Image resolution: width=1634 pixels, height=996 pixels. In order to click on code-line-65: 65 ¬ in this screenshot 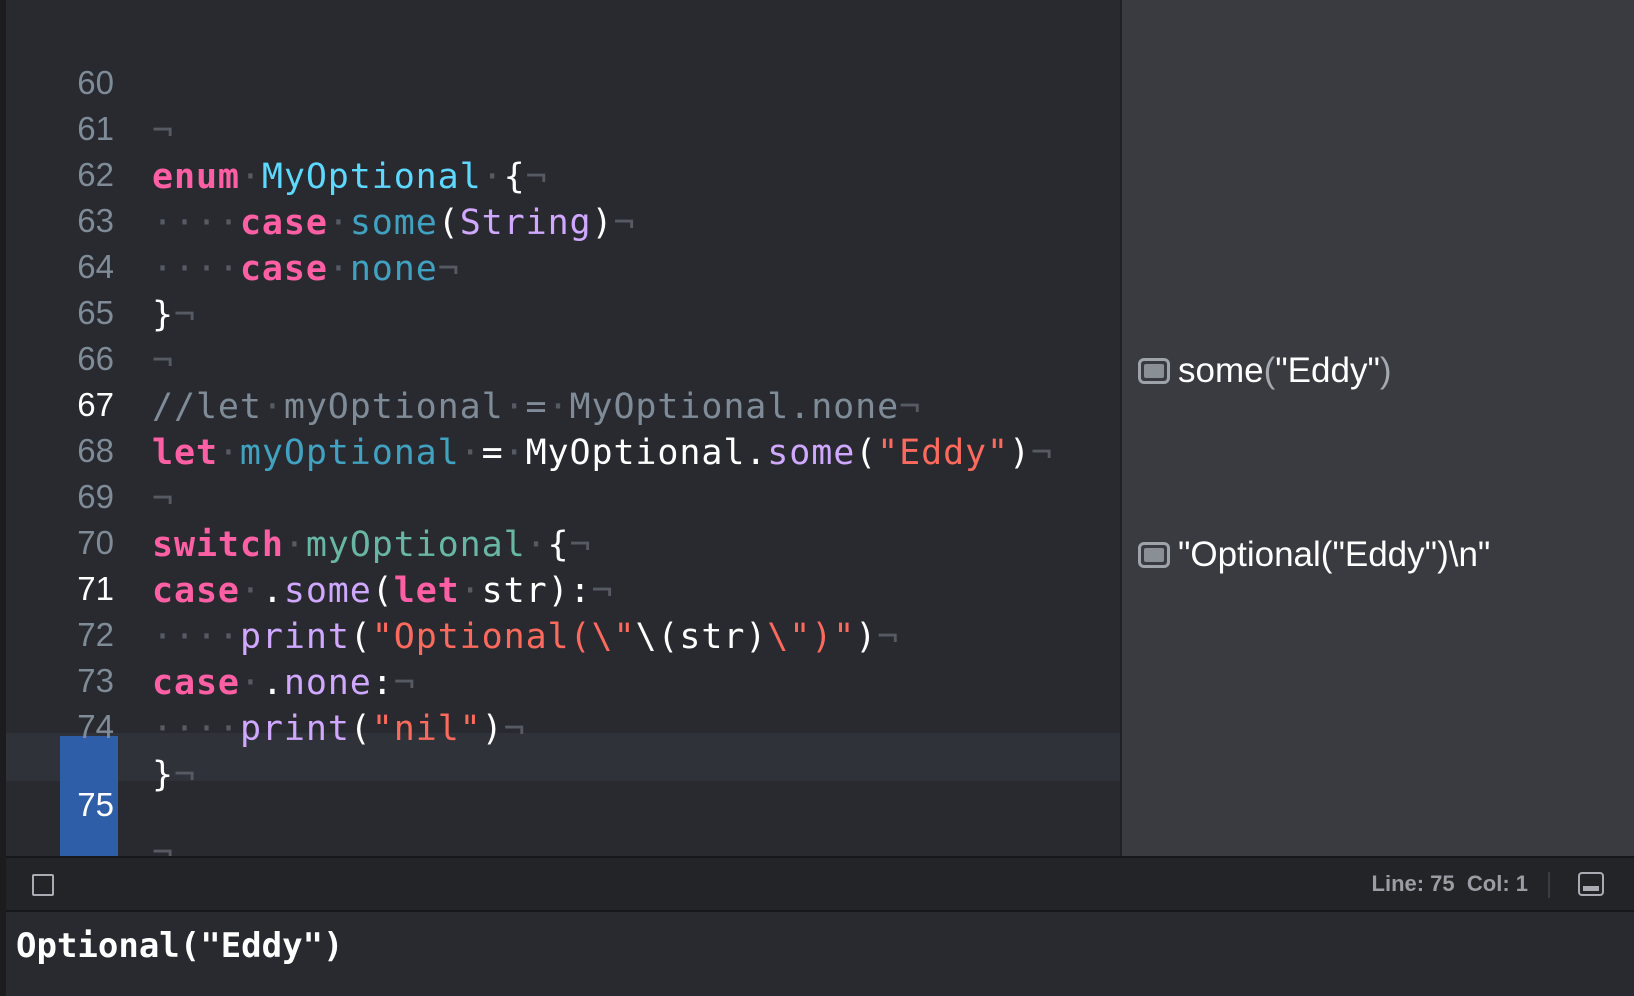, I will do `click(563, 311)`.